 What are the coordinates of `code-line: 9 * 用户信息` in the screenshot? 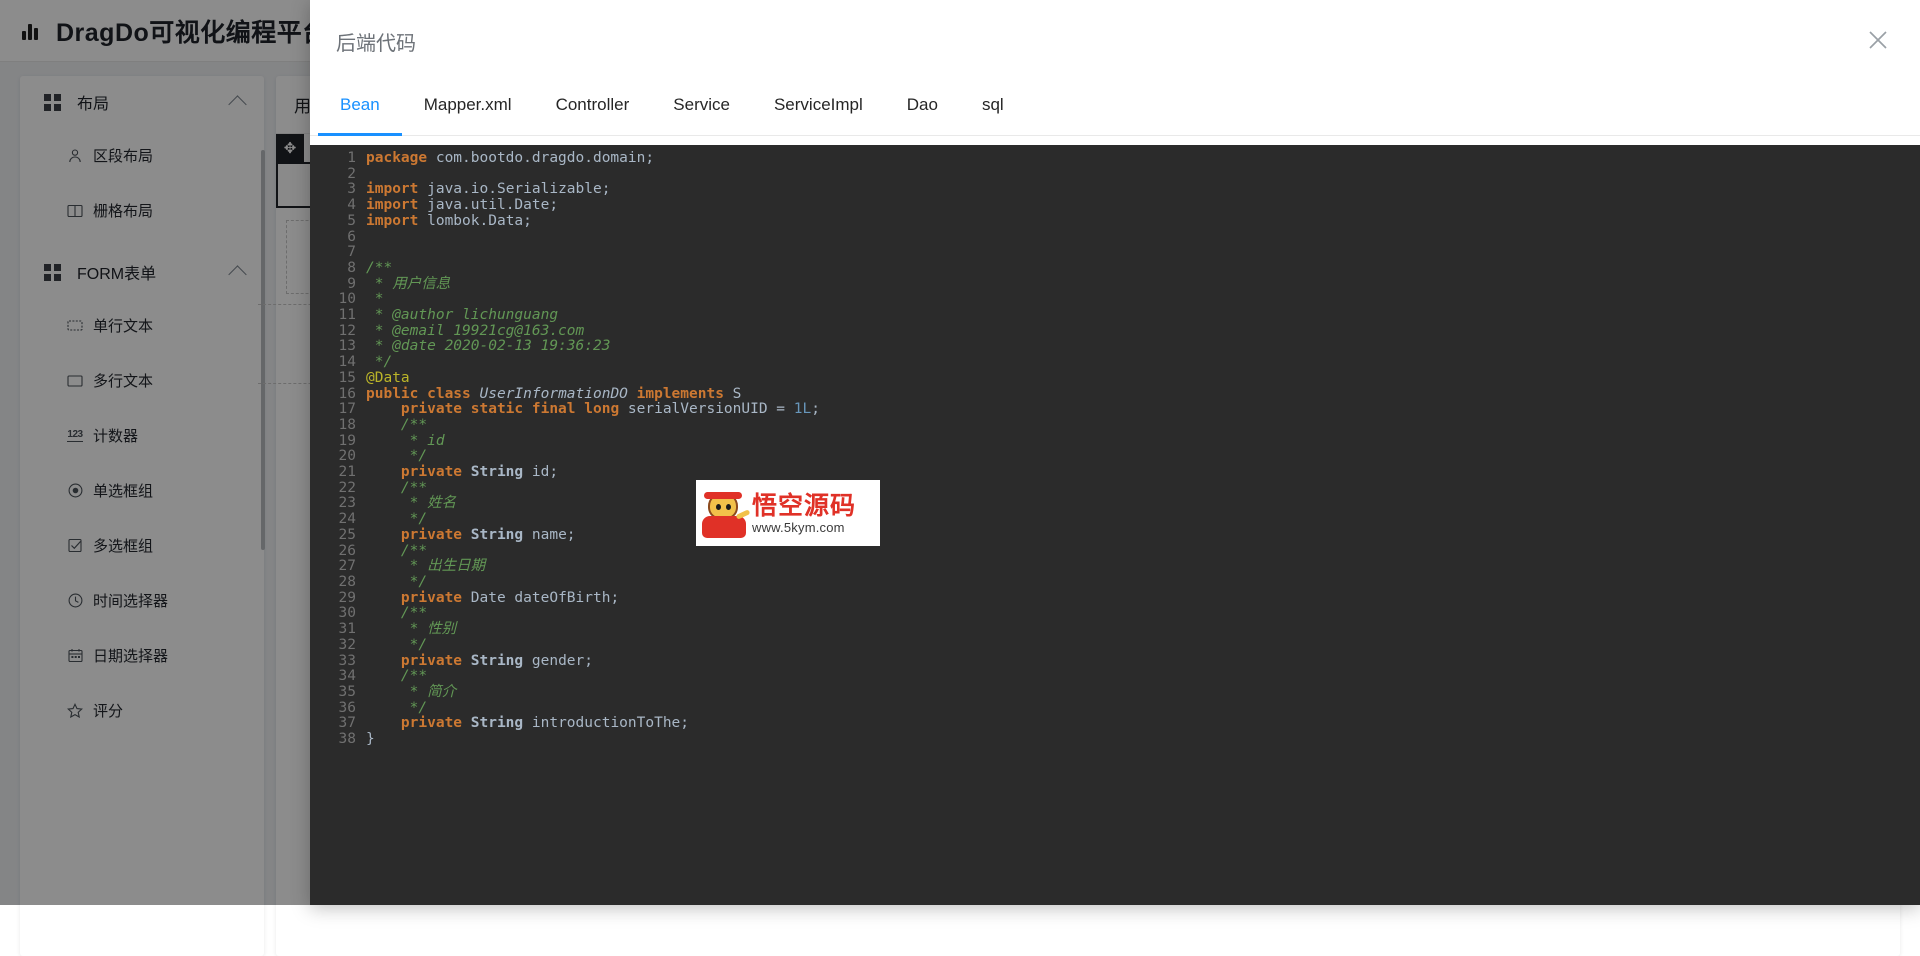 It's located at (1115, 285).